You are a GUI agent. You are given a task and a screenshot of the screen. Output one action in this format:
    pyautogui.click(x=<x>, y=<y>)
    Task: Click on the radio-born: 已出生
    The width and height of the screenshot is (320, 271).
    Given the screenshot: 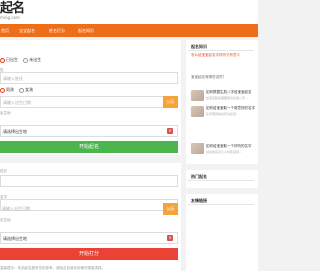 What is the action you would take?
    pyautogui.click(x=9, y=60)
    